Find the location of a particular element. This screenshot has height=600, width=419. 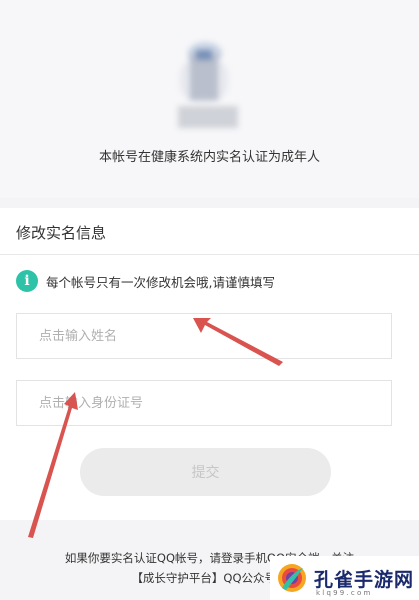

watermark-url: k l q 9 9 . c o m is located at coordinates (343, 593).